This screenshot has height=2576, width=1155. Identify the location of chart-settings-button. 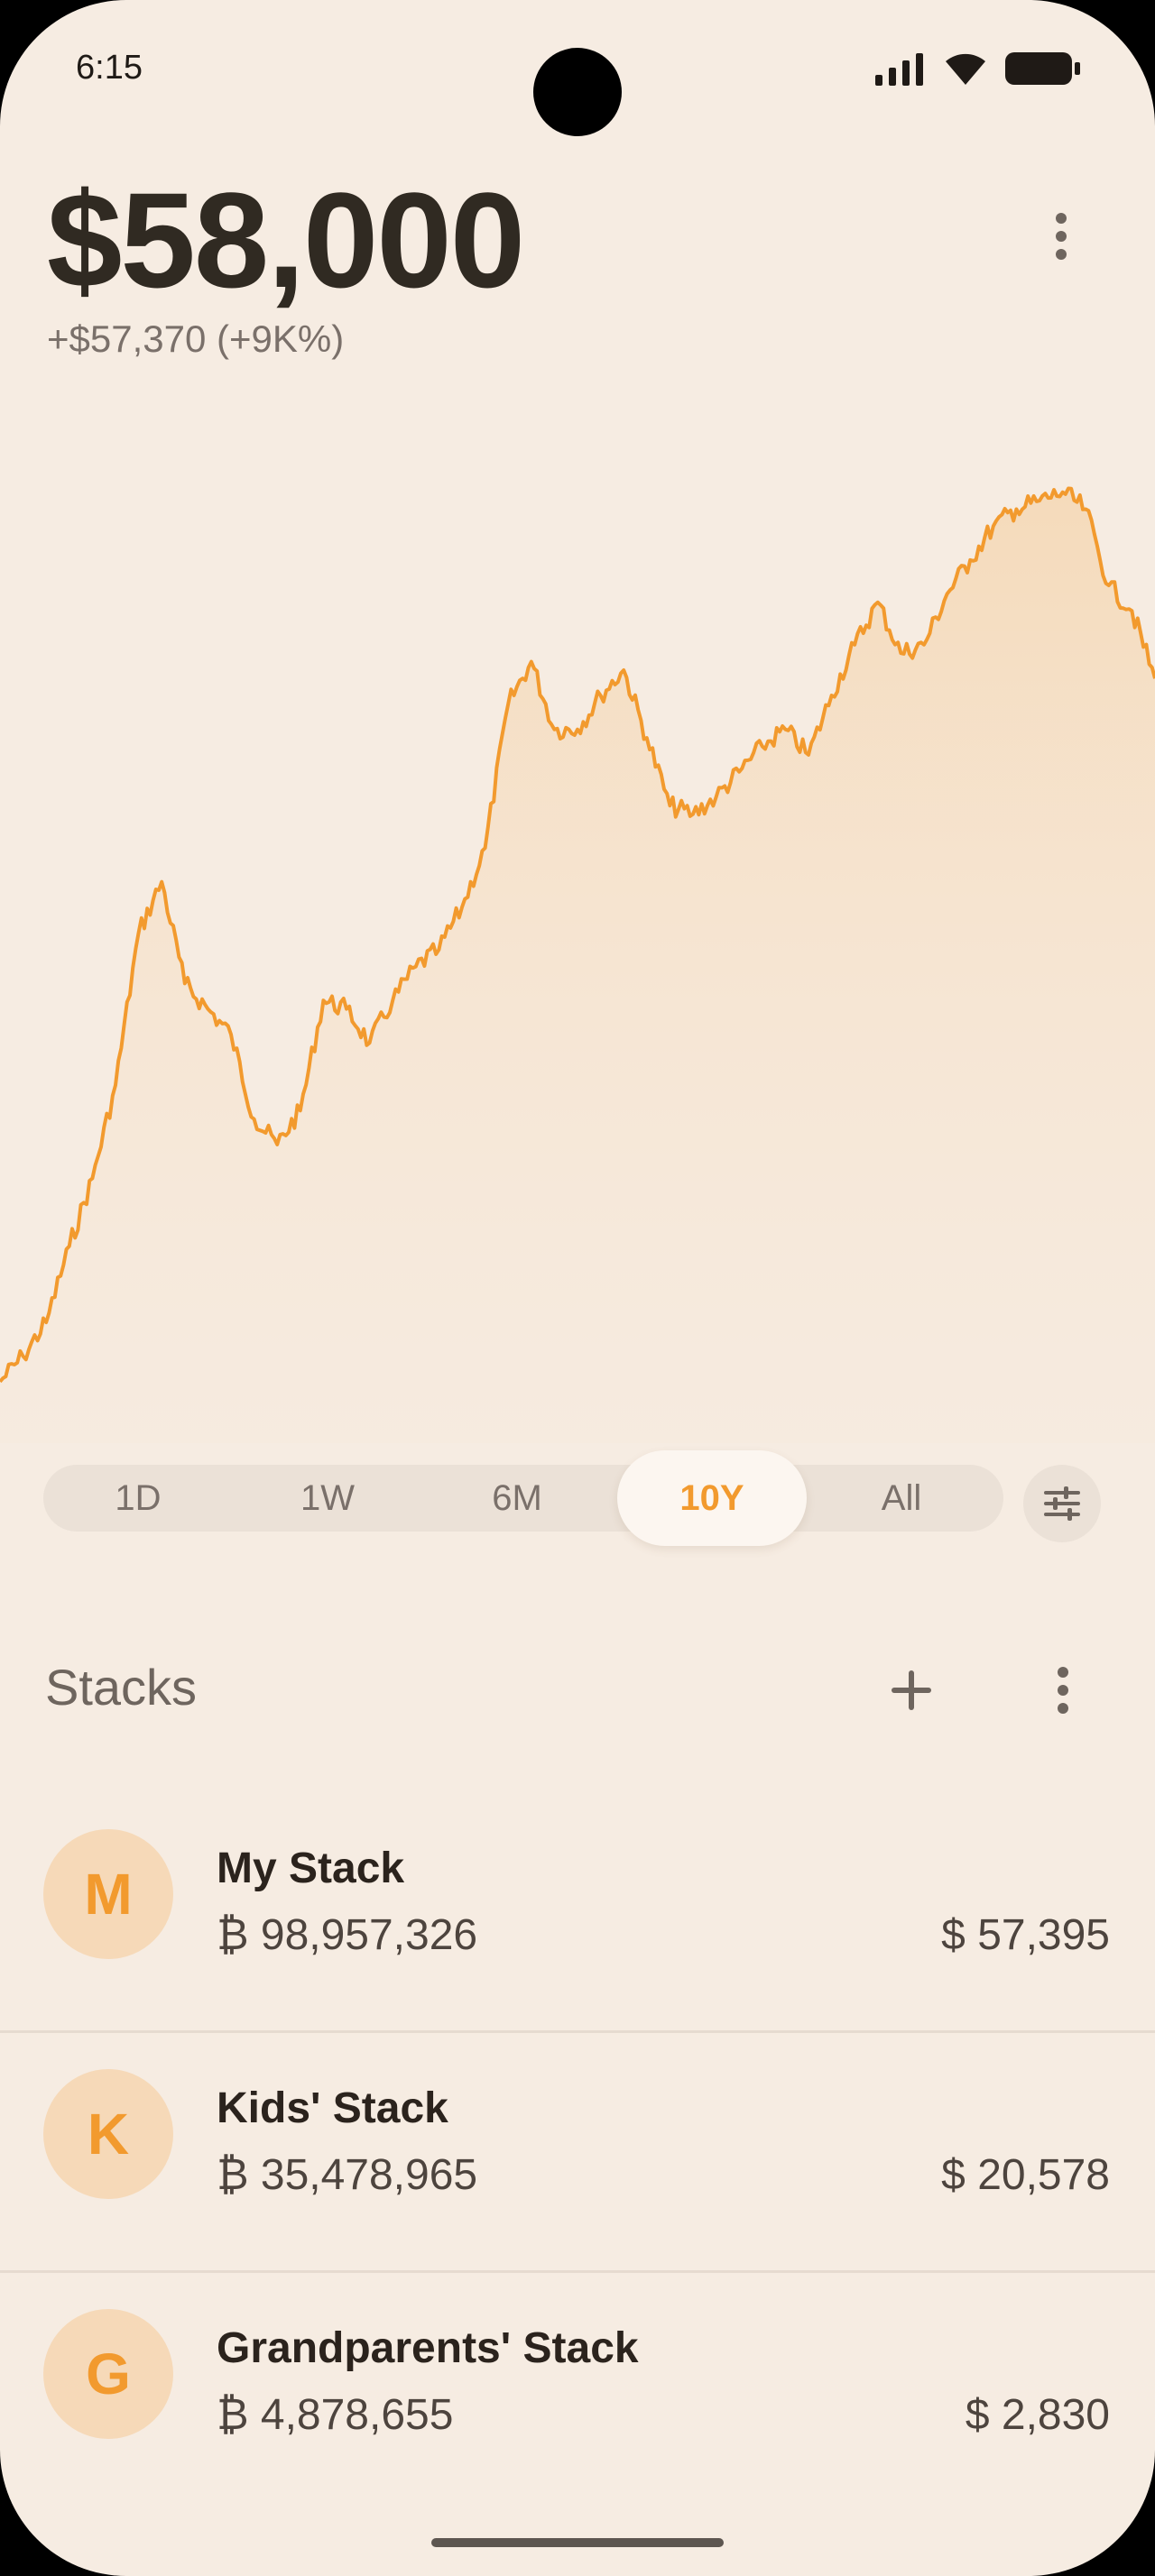
(1062, 1503).